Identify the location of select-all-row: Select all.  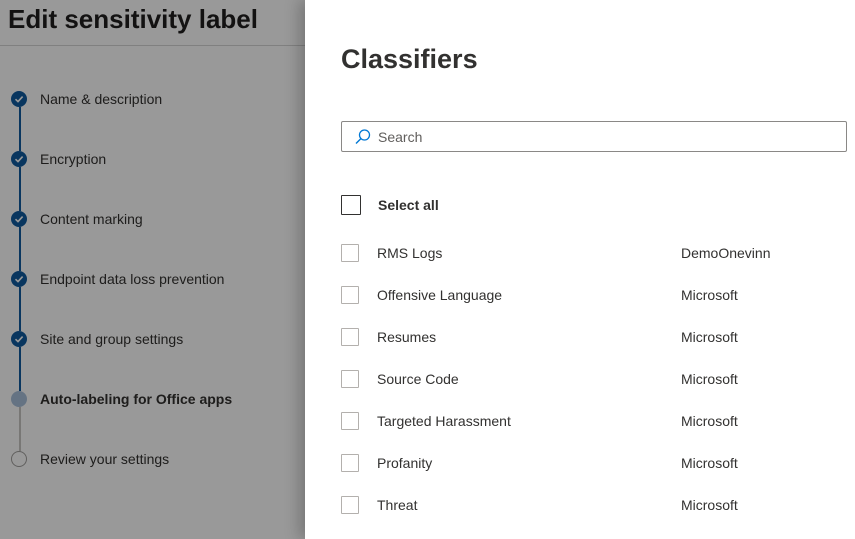
(594, 205).